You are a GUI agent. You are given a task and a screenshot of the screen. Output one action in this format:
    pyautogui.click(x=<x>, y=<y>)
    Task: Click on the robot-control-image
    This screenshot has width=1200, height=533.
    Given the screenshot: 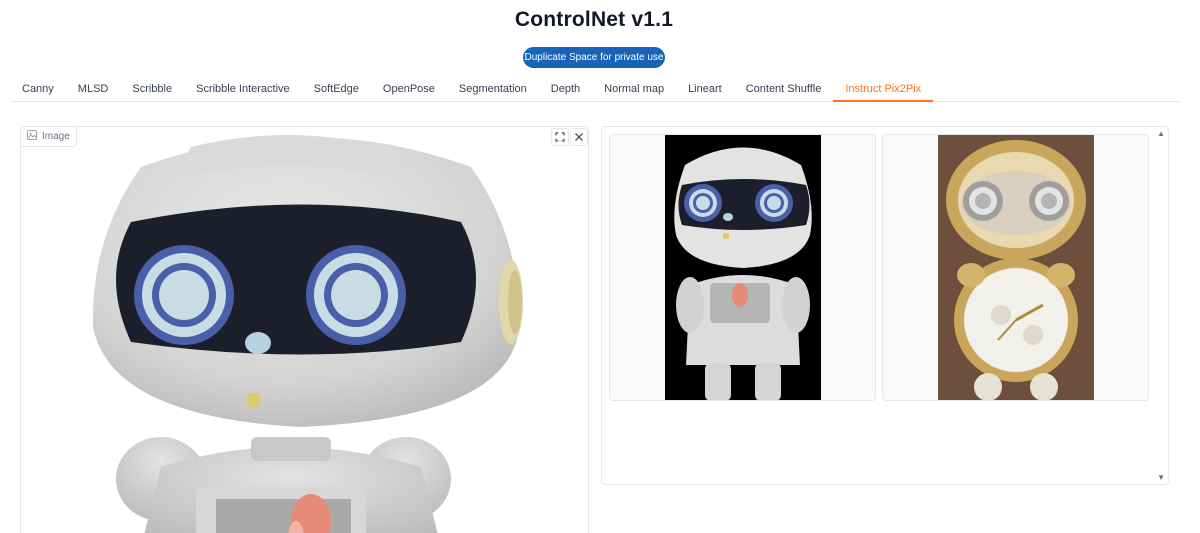 What is the action you would take?
    pyautogui.click(x=742, y=267)
    